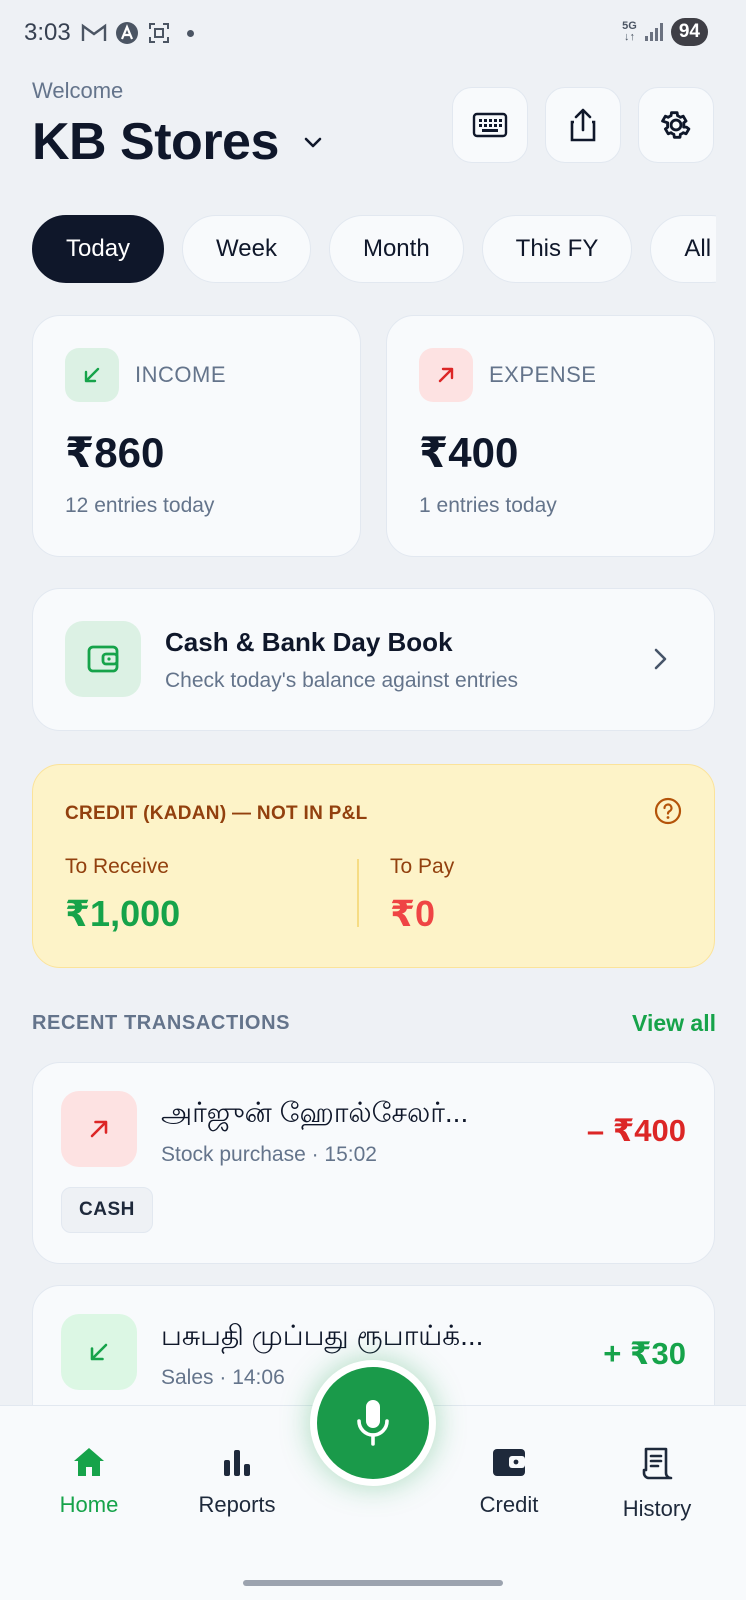 Image resolution: width=746 pixels, height=1600 pixels. I want to click on nav-history-label: History, so click(657, 1508).